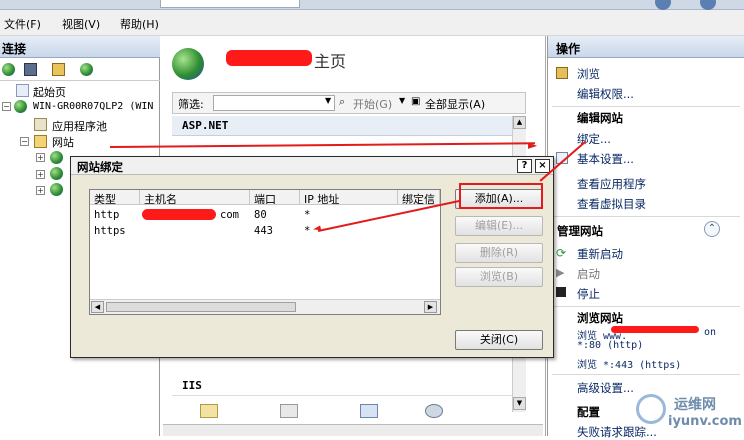  What do you see at coordinates (139, 24) in the screenshot?
I see `menu-help: 帮助(H)` at bounding box center [139, 24].